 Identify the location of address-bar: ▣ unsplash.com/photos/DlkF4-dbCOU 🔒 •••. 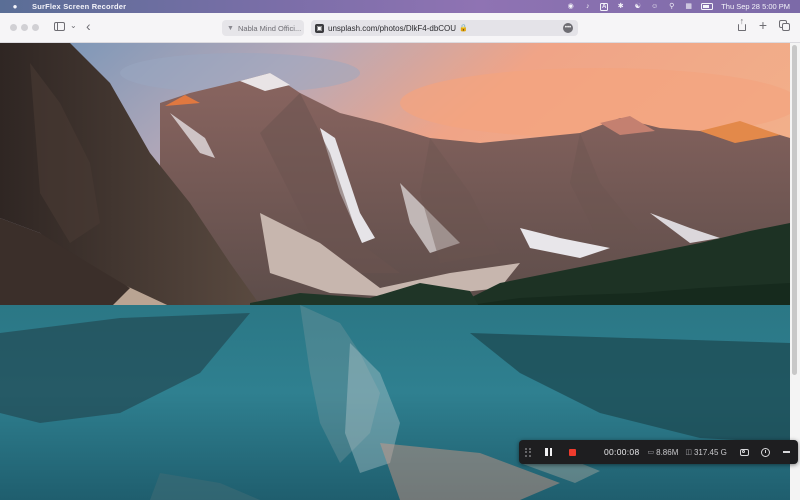
(444, 28).